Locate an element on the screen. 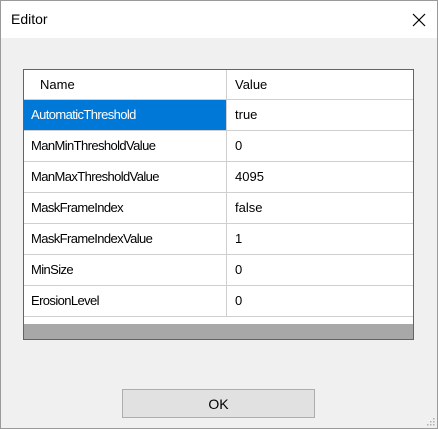 This screenshot has width=438, height=429. grid-empty-area is located at coordinates (218, 331).